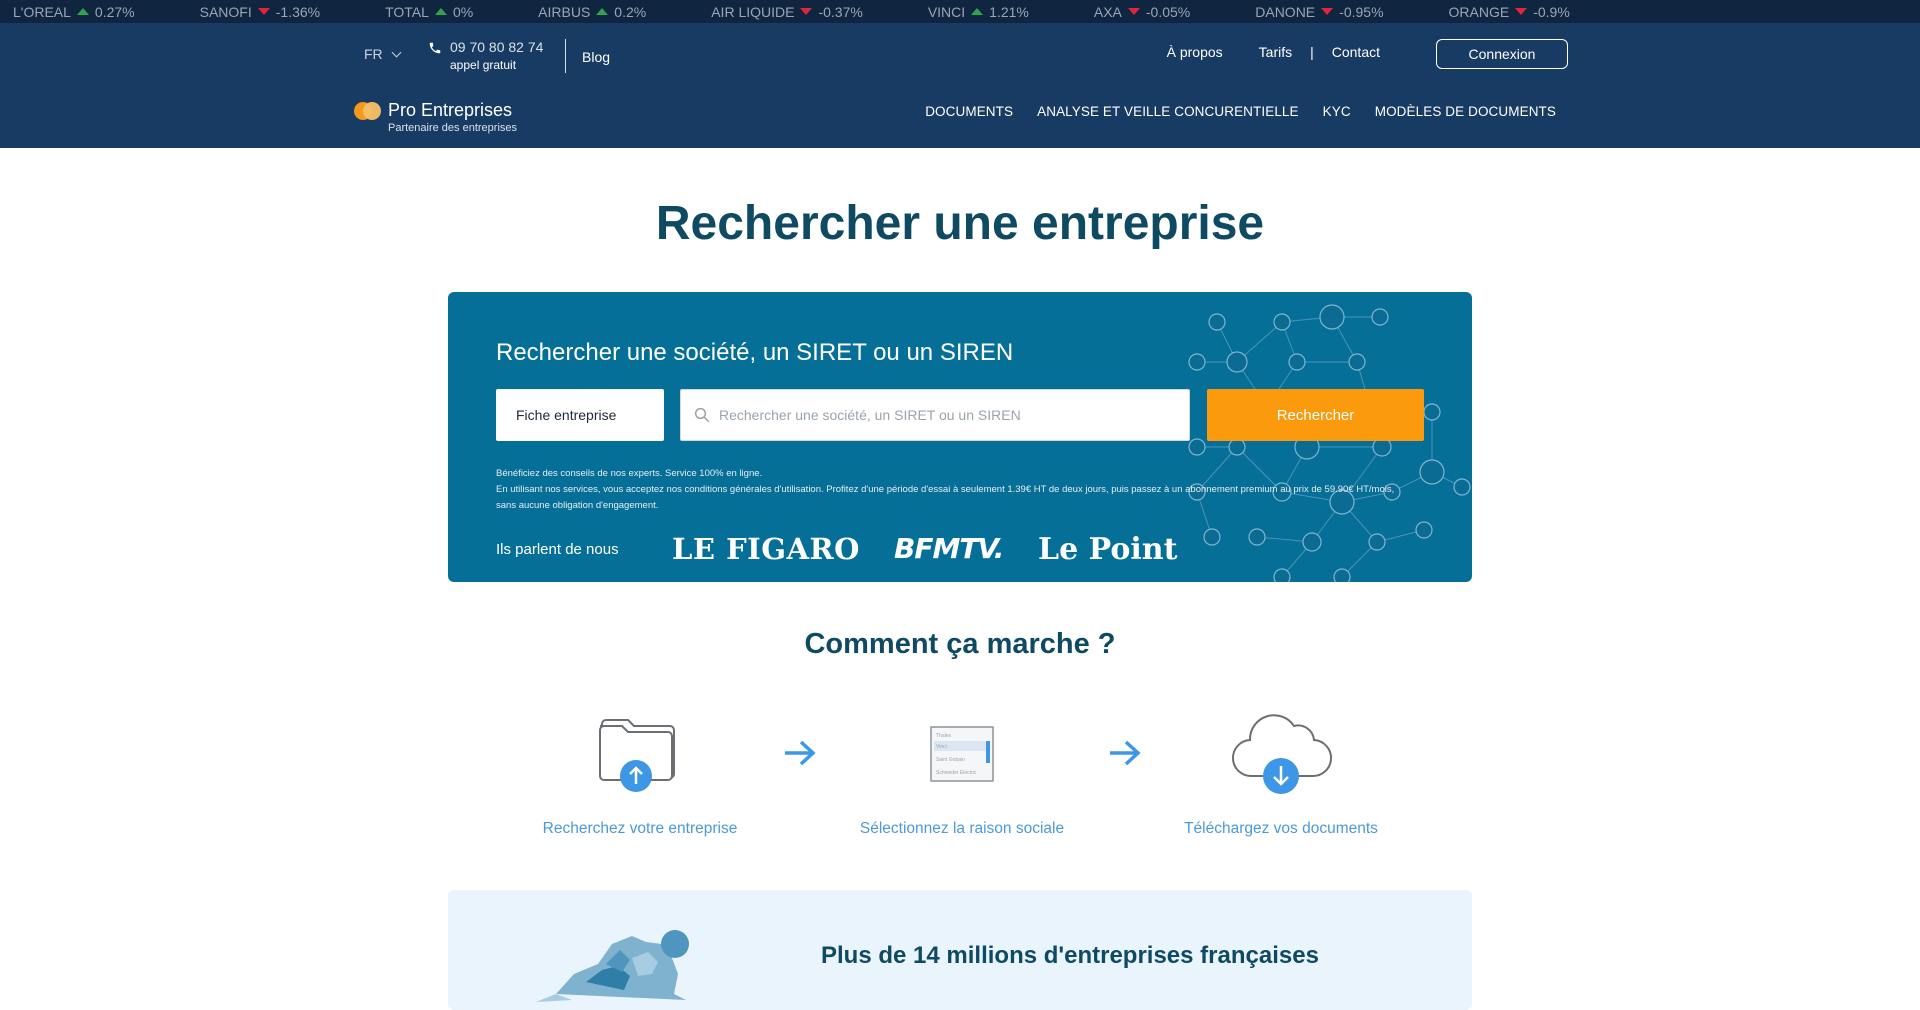 This screenshot has width=1920, height=1010. Describe the element at coordinates (1319, 12) in the screenshot. I see `ticker-item: DANONE -0.95%` at that location.